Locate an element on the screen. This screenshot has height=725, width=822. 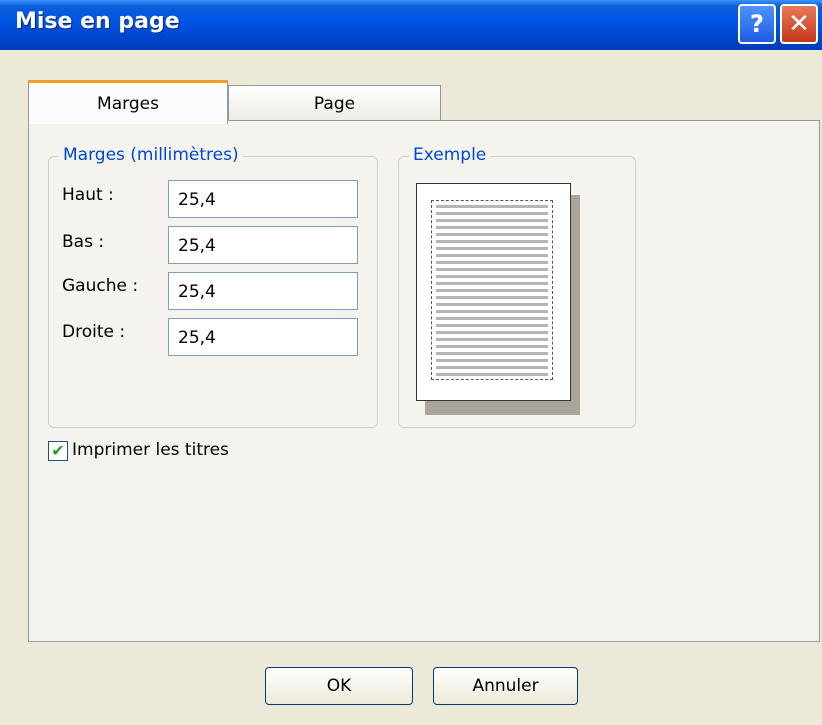
tab-page: Page is located at coordinates (334, 103).